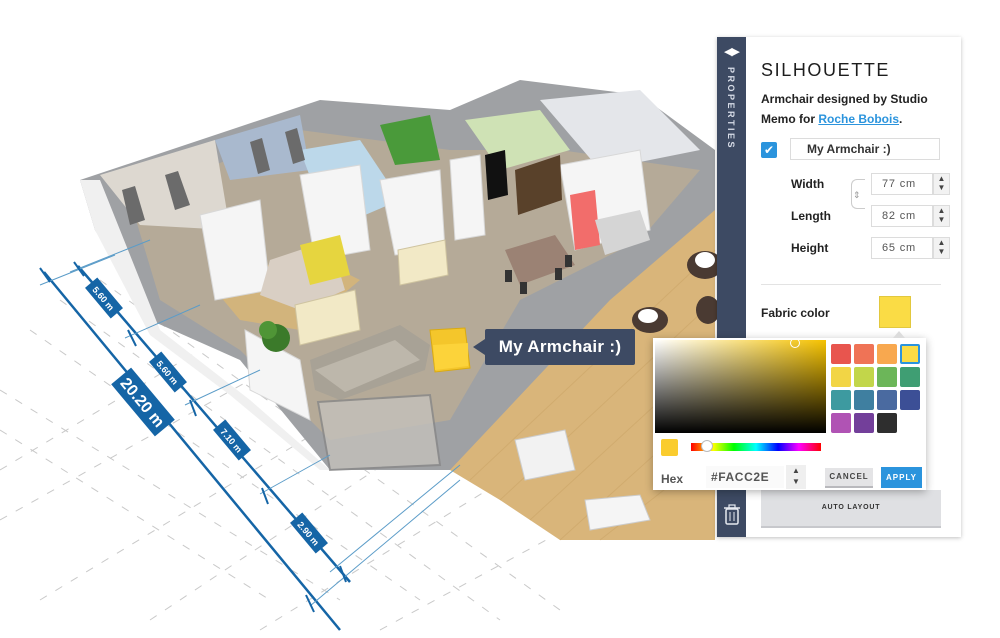 The height and width of the screenshot is (638, 1000). What do you see at coordinates (796, 477) in the screenshot?
I see `hex-stepper: ▲ ▼` at bounding box center [796, 477].